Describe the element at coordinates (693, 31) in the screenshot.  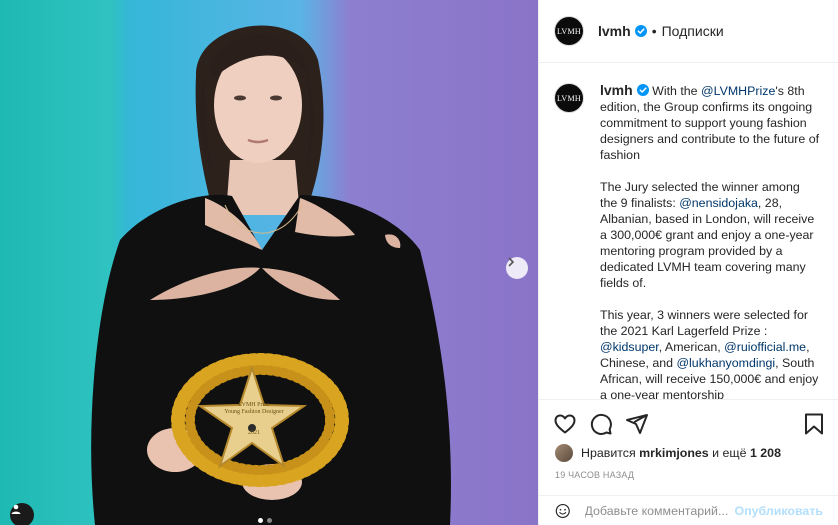
I see `following-button: Подписки` at that location.